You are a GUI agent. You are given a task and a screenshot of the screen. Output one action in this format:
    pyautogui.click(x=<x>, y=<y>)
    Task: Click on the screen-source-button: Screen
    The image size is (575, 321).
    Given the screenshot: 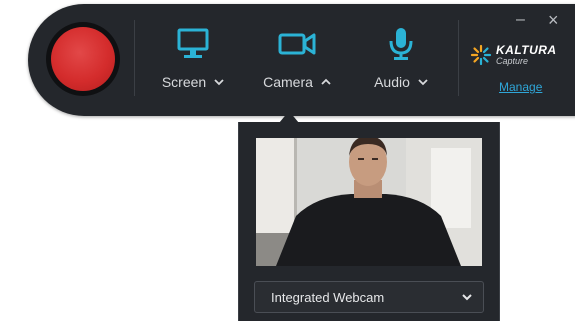 What is the action you would take?
    pyautogui.click(x=193, y=63)
    